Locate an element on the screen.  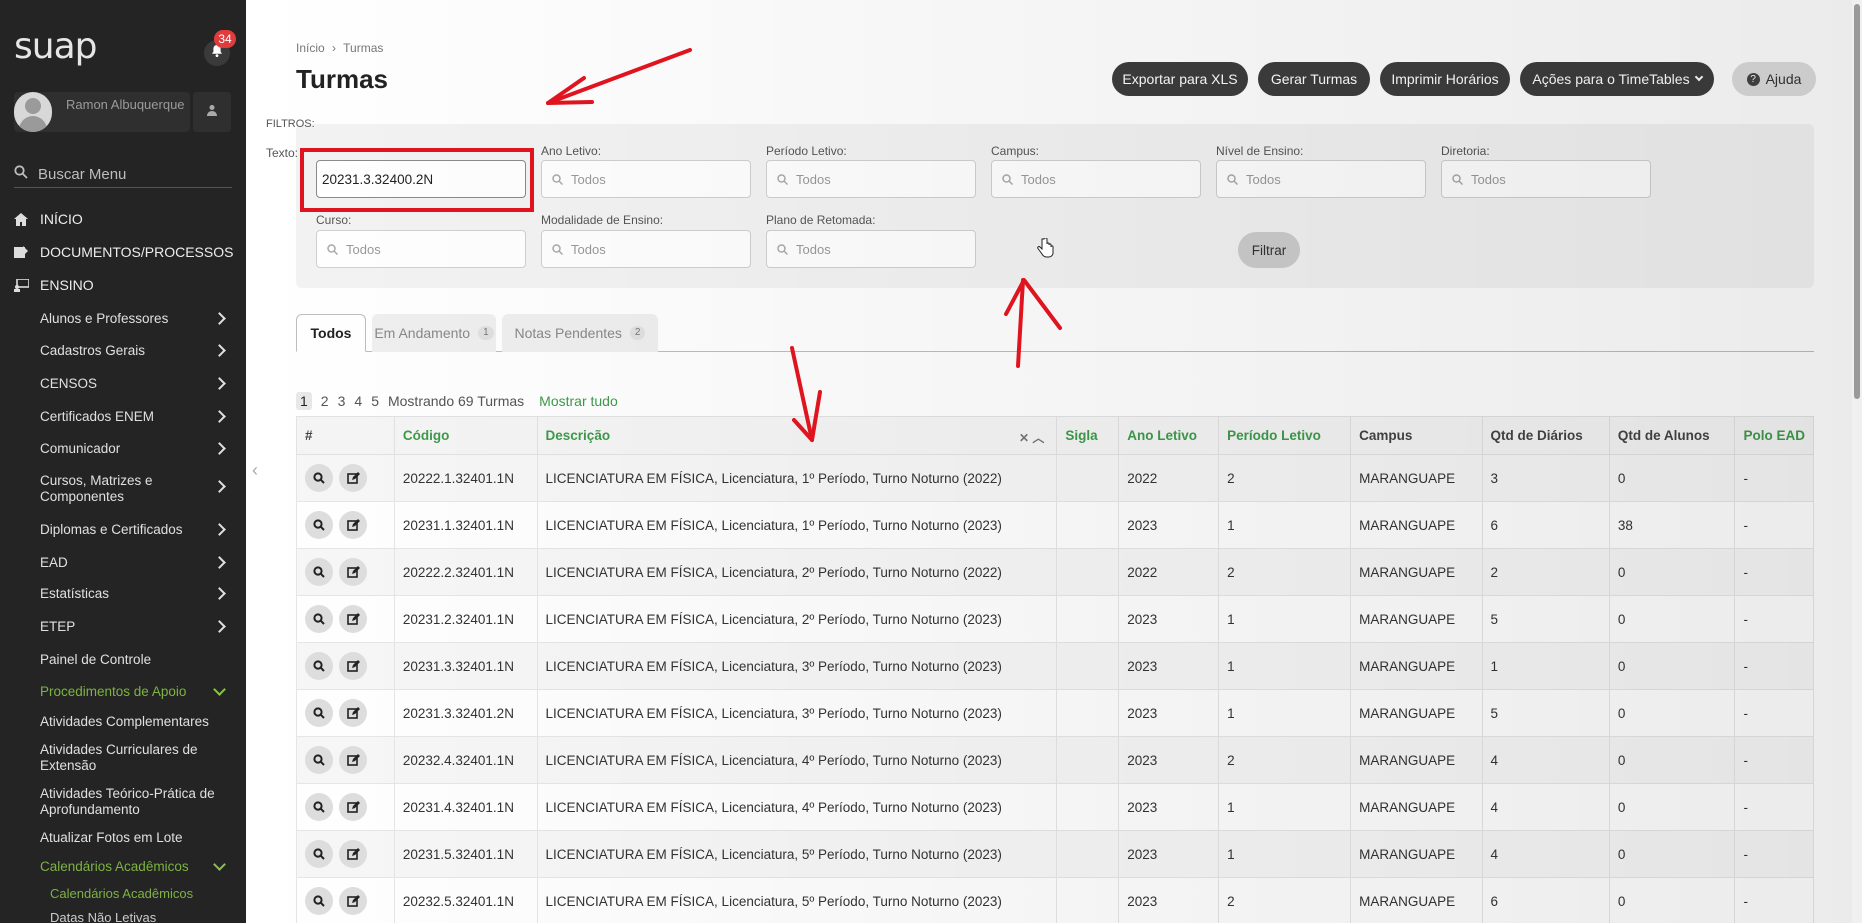
nav-inicio: INÍCIO is located at coordinates (123, 219).